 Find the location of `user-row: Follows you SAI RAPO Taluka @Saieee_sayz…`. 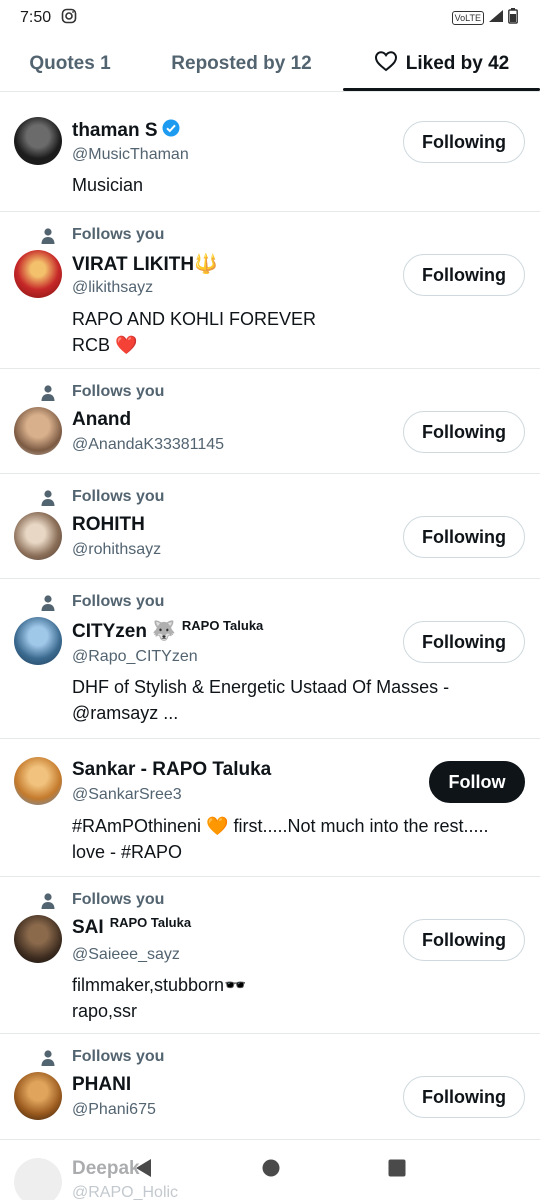

user-row: Follows you SAI RAPO Taluka @Saieee_sayz… is located at coordinates (270, 955).